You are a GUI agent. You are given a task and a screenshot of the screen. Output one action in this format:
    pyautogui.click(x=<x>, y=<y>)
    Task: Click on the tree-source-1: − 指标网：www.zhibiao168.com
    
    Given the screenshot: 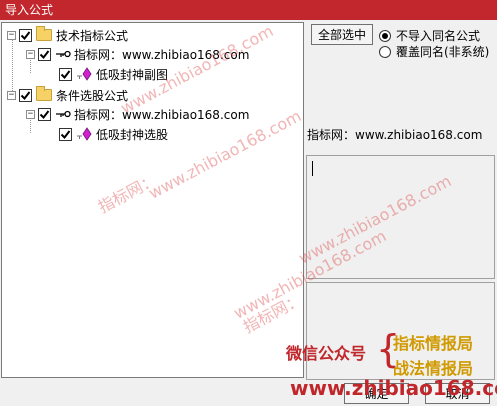 What is the action you would take?
    pyautogui.click(x=137, y=54)
    